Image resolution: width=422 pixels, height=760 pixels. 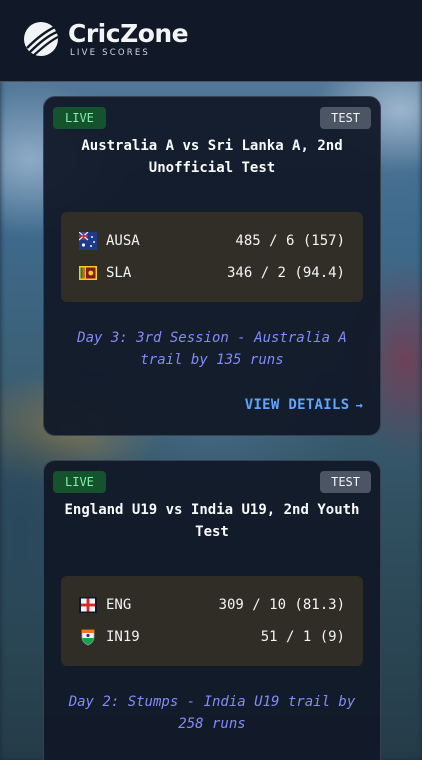 What do you see at coordinates (212, 637) in the screenshot?
I see `team-row: IN19 51 / 1 (9)` at bounding box center [212, 637].